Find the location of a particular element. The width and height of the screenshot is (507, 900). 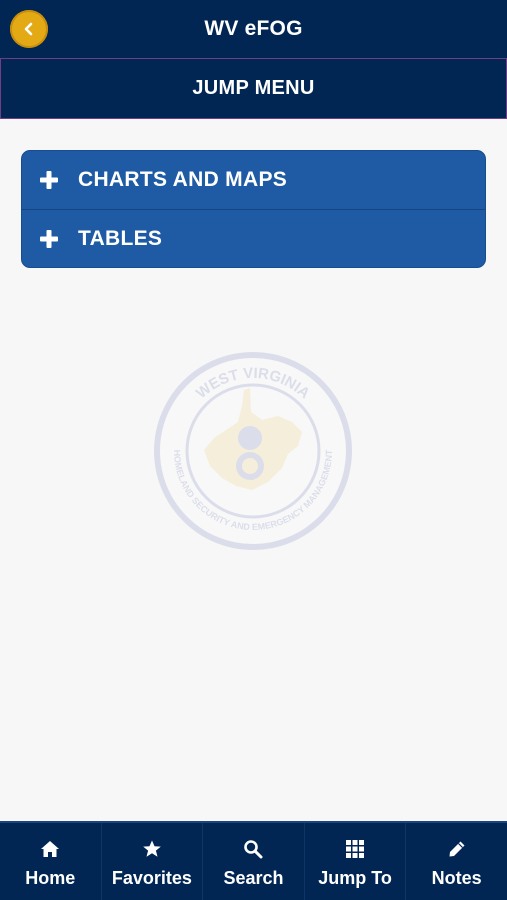

tab-label: Search is located at coordinates (253, 878).